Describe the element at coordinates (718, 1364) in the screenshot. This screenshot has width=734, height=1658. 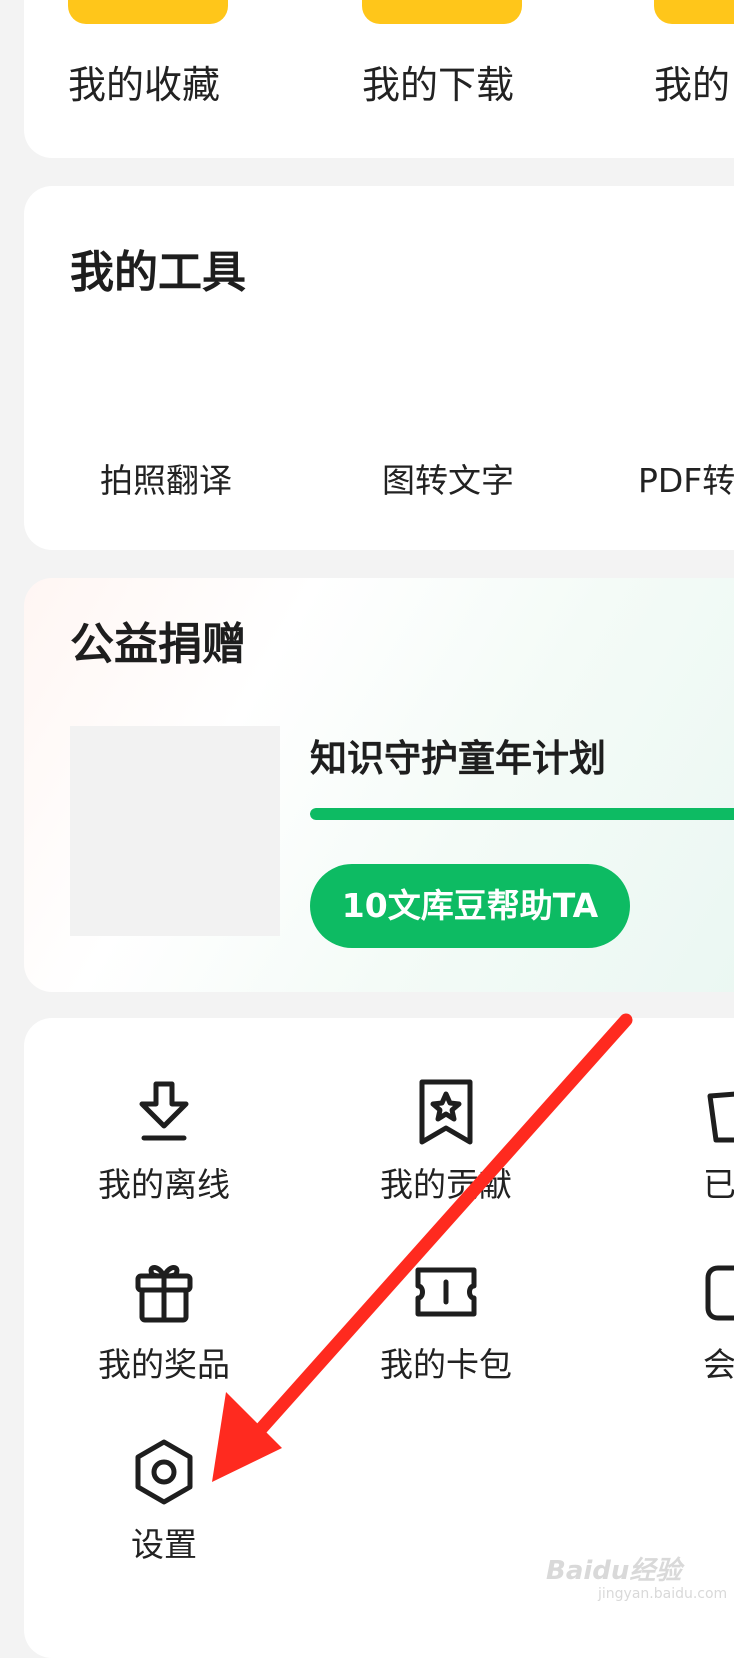
I see `menu-label-membership: 会员` at that location.